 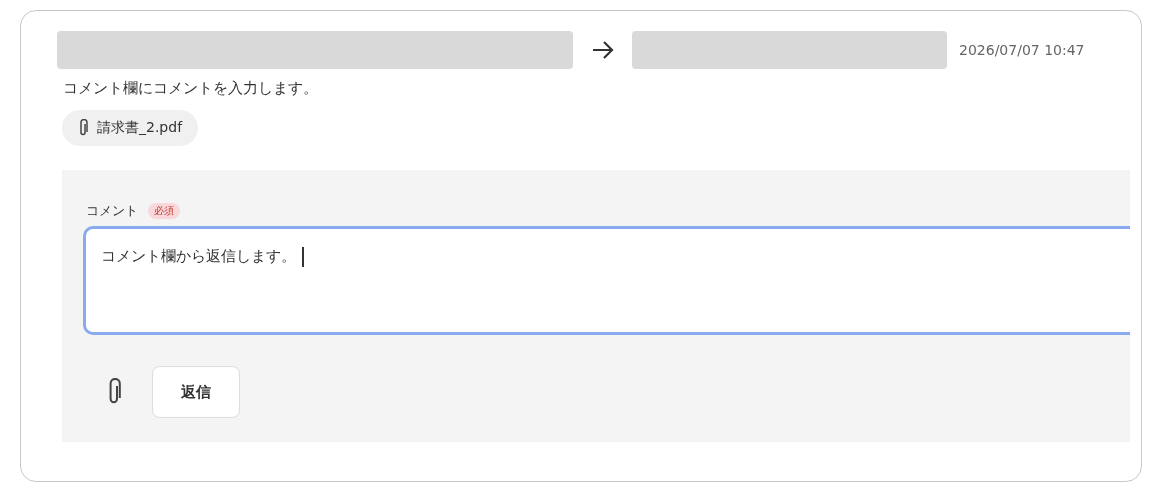 I want to click on field-value: コメント欄から返信します。, so click(x=198, y=256).